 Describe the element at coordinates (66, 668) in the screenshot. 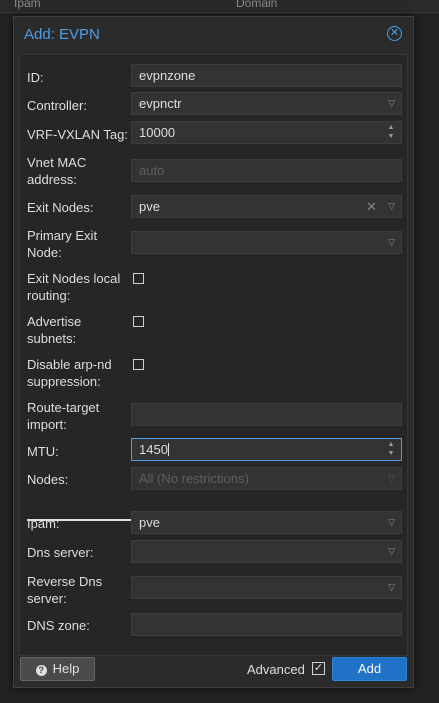

I see `help-button-label: Help` at that location.